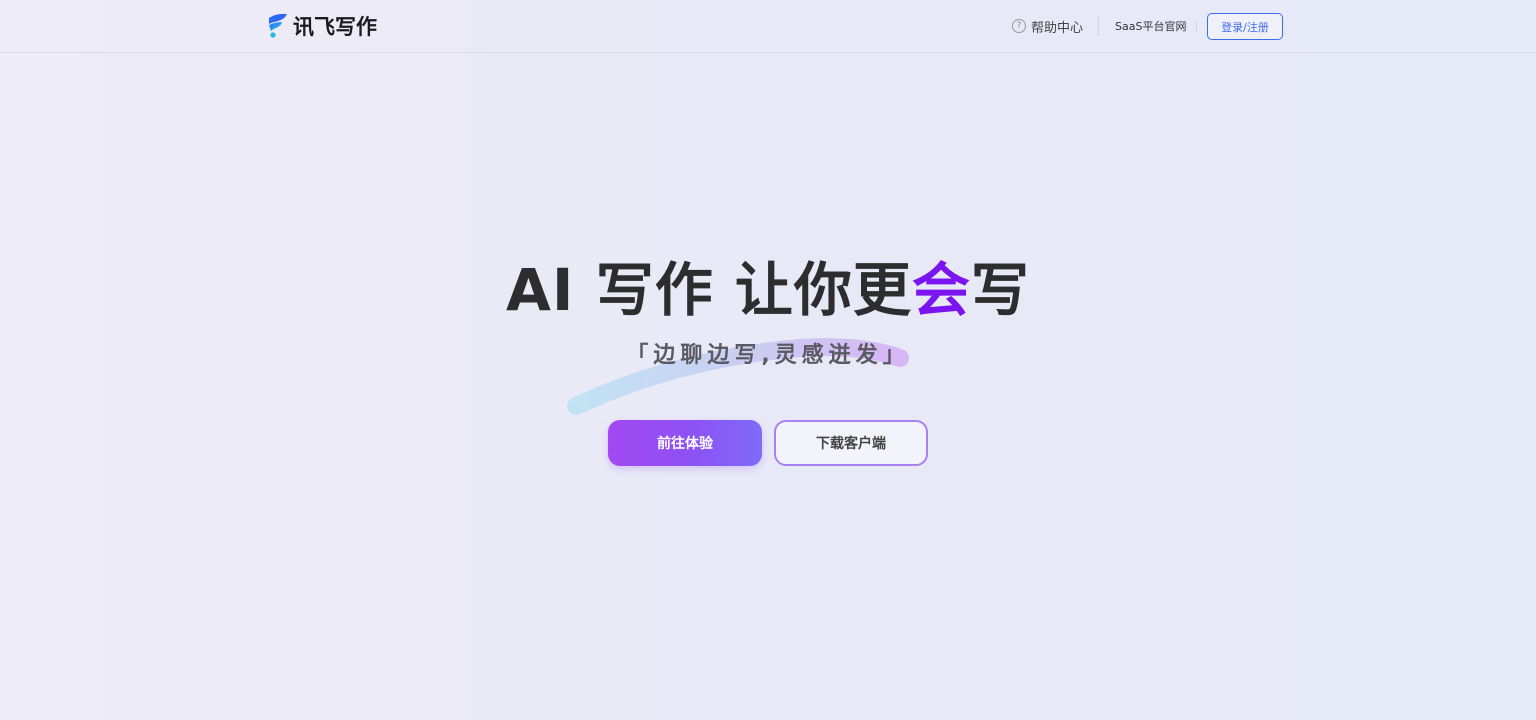 This screenshot has height=720, width=1536. What do you see at coordinates (685, 443) in the screenshot?
I see `try-now-button: 前往体验` at bounding box center [685, 443].